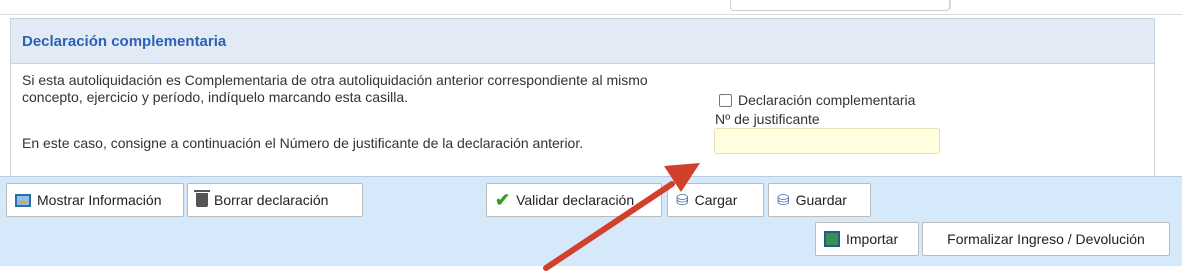 Image resolution: width=1182 pixels, height=280 pixels. What do you see at coordinates (783, 200) in the screenshot?
I see `database-save-icon: ⛁` at bounding box center [783, 200].